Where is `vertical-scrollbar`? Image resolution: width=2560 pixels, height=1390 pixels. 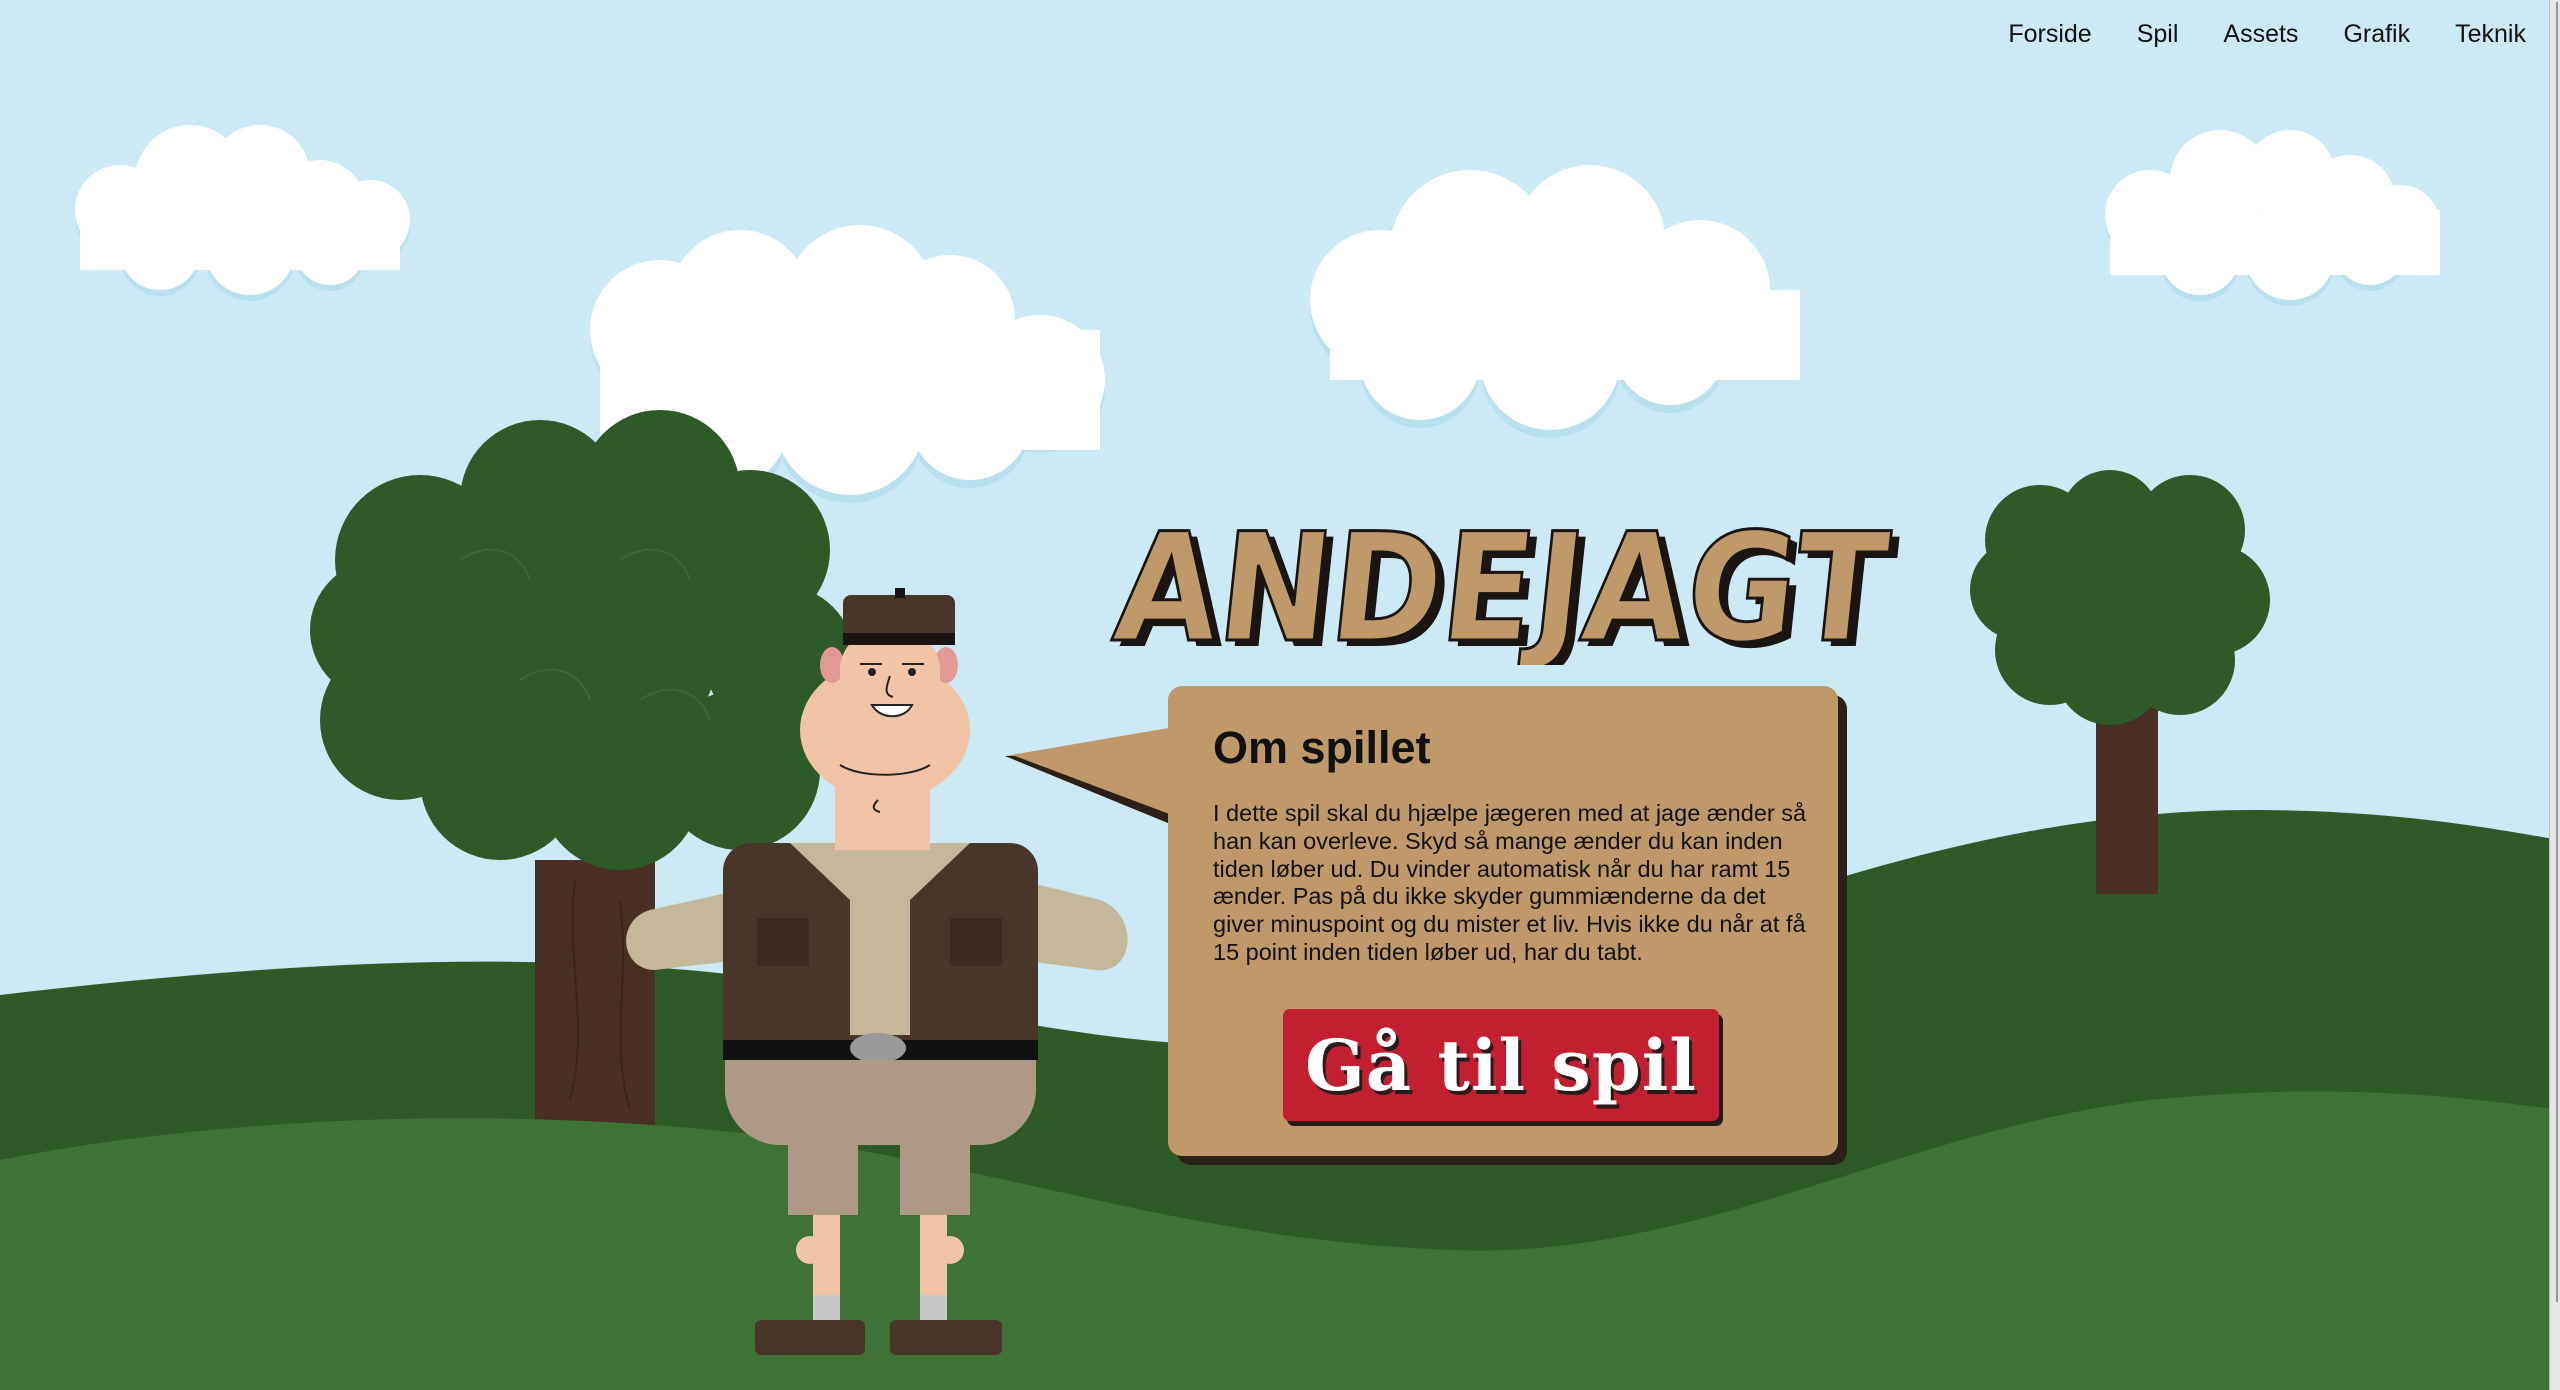 vertical-scrollbar is located at coordinates (2554, 695).